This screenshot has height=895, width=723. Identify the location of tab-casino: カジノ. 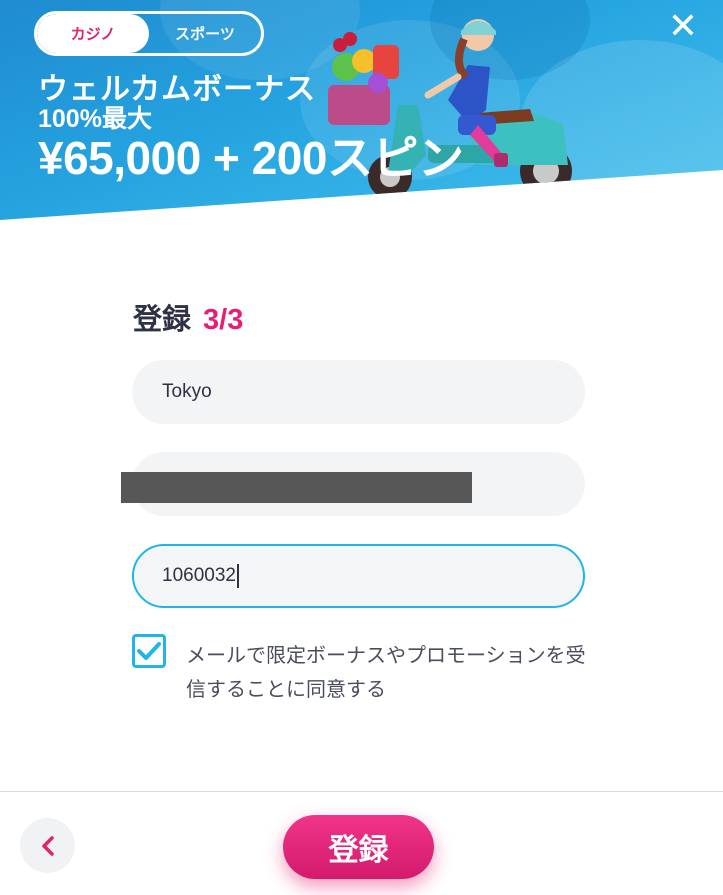
(93, 33).